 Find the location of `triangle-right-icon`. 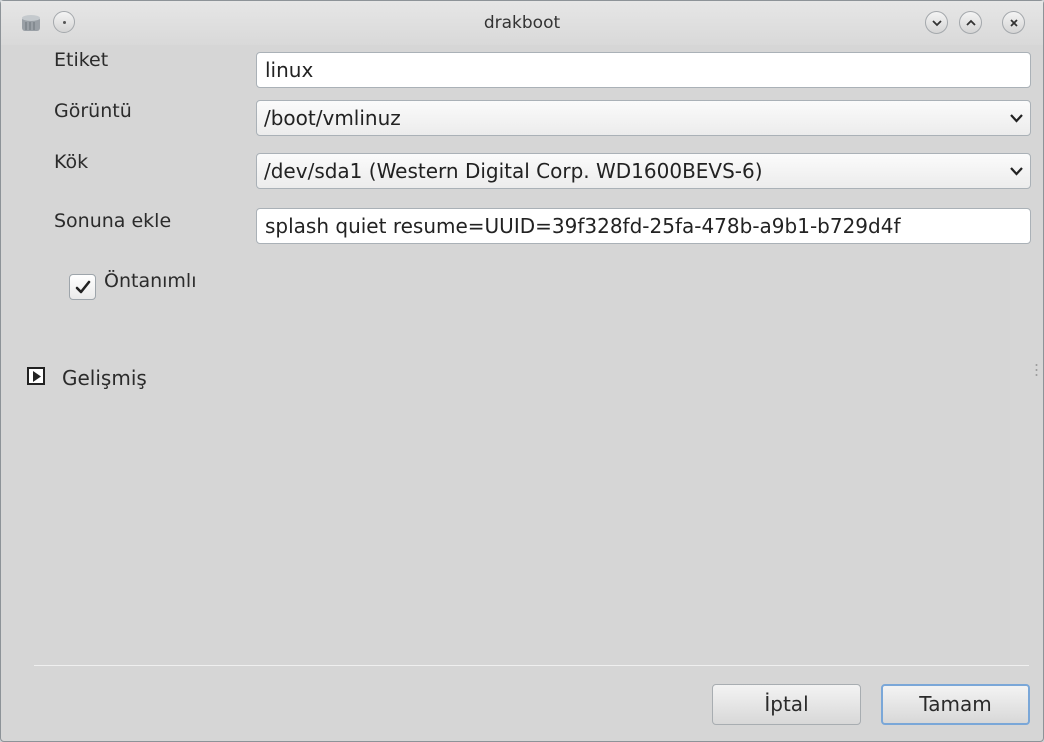

triangle-right-icon is located at coordinates (37, 376).